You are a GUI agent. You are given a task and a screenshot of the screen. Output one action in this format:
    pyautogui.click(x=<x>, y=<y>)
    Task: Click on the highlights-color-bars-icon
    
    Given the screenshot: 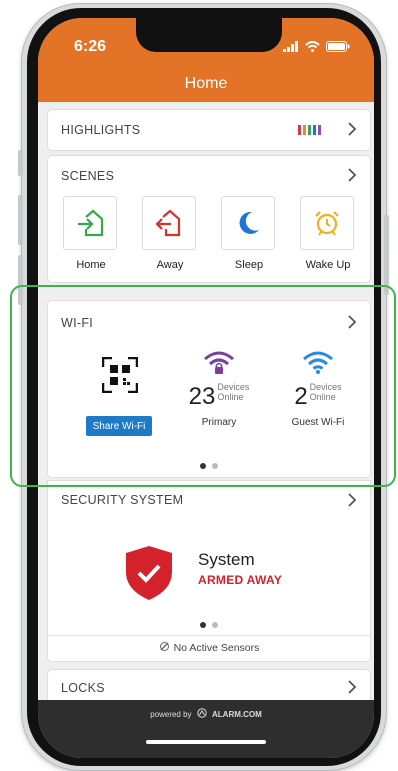 What is the action you would take?
    pyautogui.click(x=309, y=130)
    